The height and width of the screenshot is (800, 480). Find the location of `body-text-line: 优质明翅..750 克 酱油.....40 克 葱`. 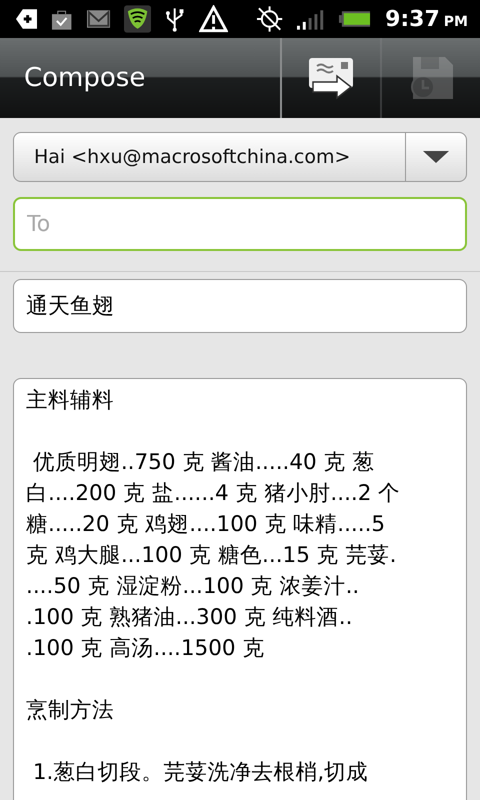

body-text-line: 优质明翅..750 克 酱油.....40 克 葱 is located at coordinates (204, 463).